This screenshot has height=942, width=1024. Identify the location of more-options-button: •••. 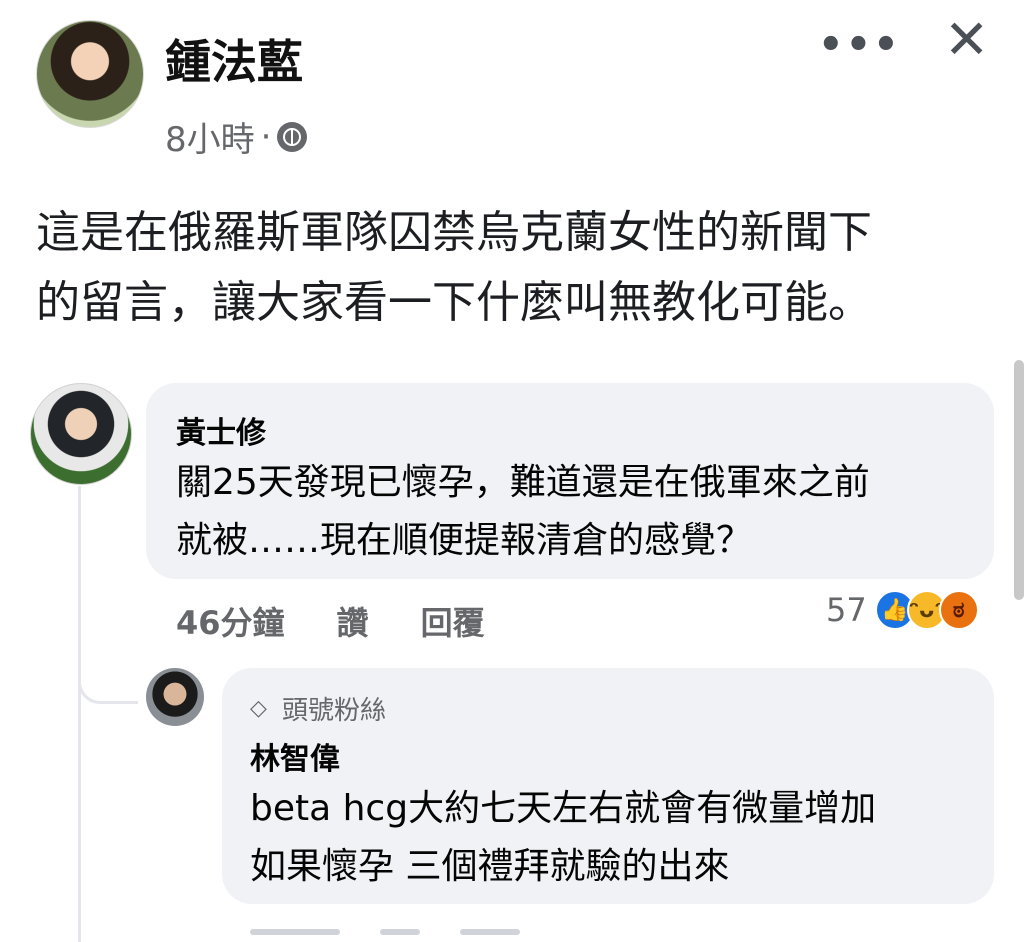
(859, 45).